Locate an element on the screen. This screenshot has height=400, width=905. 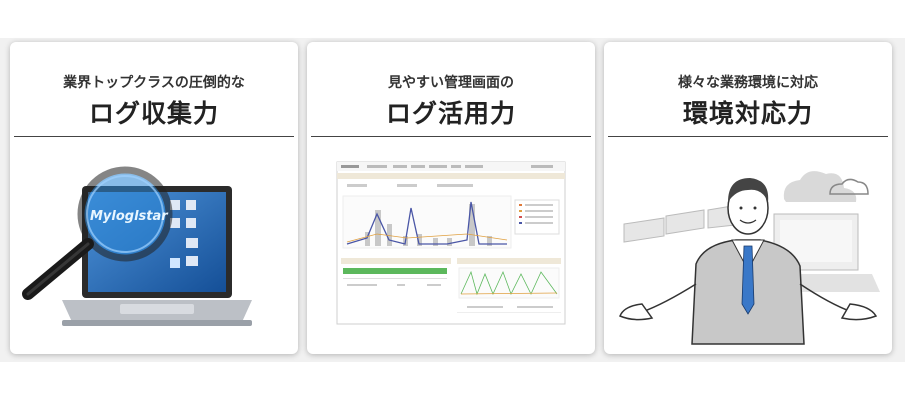
card-title: ログ活用力 is located at coordinates (450, 113).